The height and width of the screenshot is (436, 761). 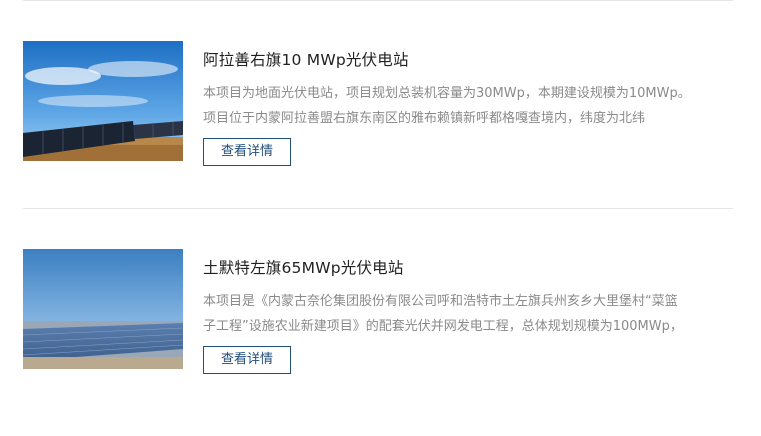 I want to click on description-line: 本项目是《内蒙古奈伦集团股份有限公司呼和浩特市土左旗兵州亥乡大里堡村“菜篮, so click(x=440, y=301).